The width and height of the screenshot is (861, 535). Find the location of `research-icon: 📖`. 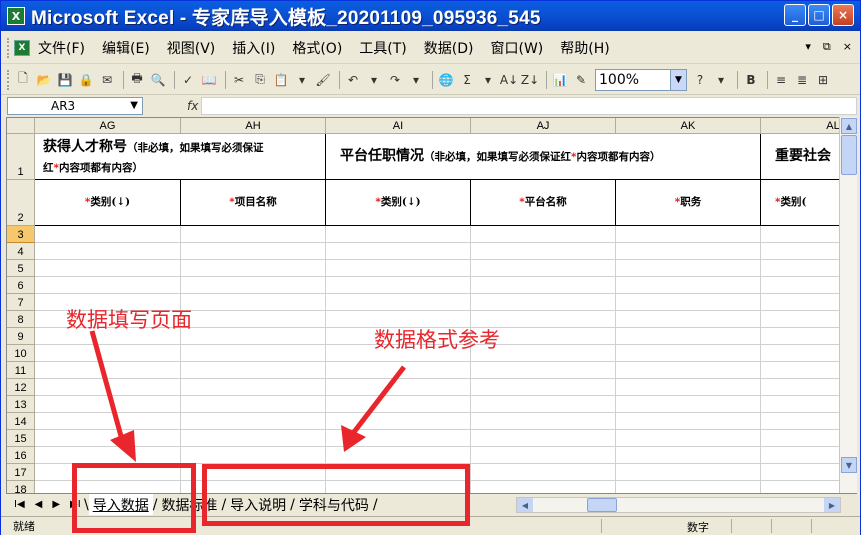

research-icon: 📖 is located at coordinates (209, 80).